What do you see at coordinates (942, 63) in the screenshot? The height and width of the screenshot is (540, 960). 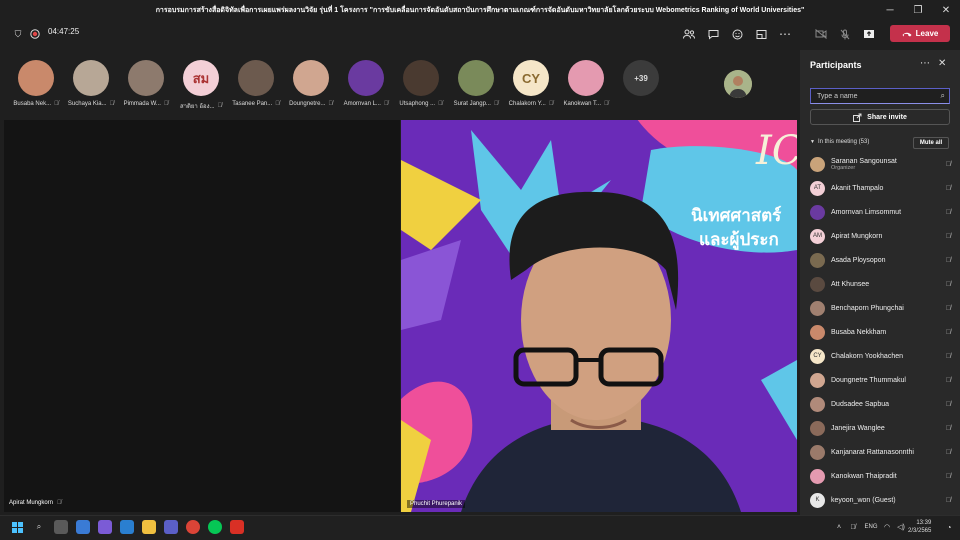 I see `close-panel-icon: ✕` at bounding box center [942, 63].